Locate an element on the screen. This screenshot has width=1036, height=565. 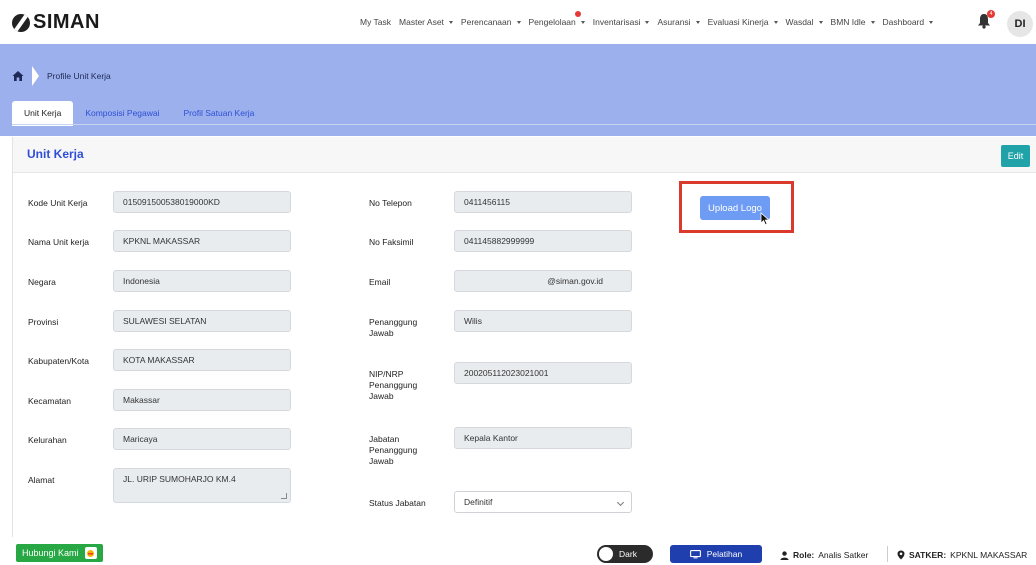
input-kabupaten-kota: KOTA MAKASSAR is located at coordinates (202, 360).